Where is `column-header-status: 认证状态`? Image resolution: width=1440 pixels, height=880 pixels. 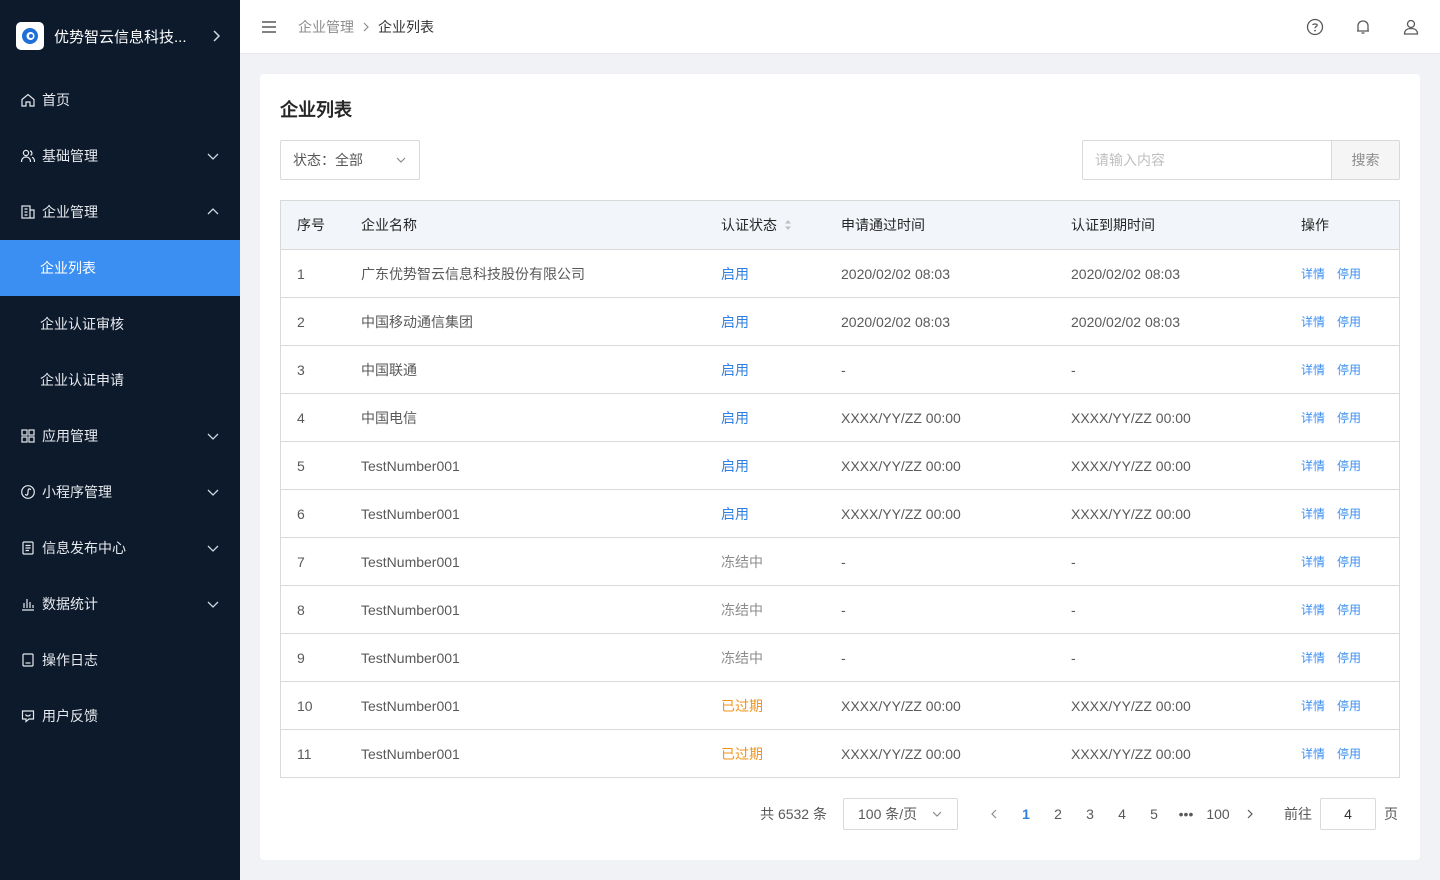
column-header-status: 认证状态 is located at coordinates (781, 225).